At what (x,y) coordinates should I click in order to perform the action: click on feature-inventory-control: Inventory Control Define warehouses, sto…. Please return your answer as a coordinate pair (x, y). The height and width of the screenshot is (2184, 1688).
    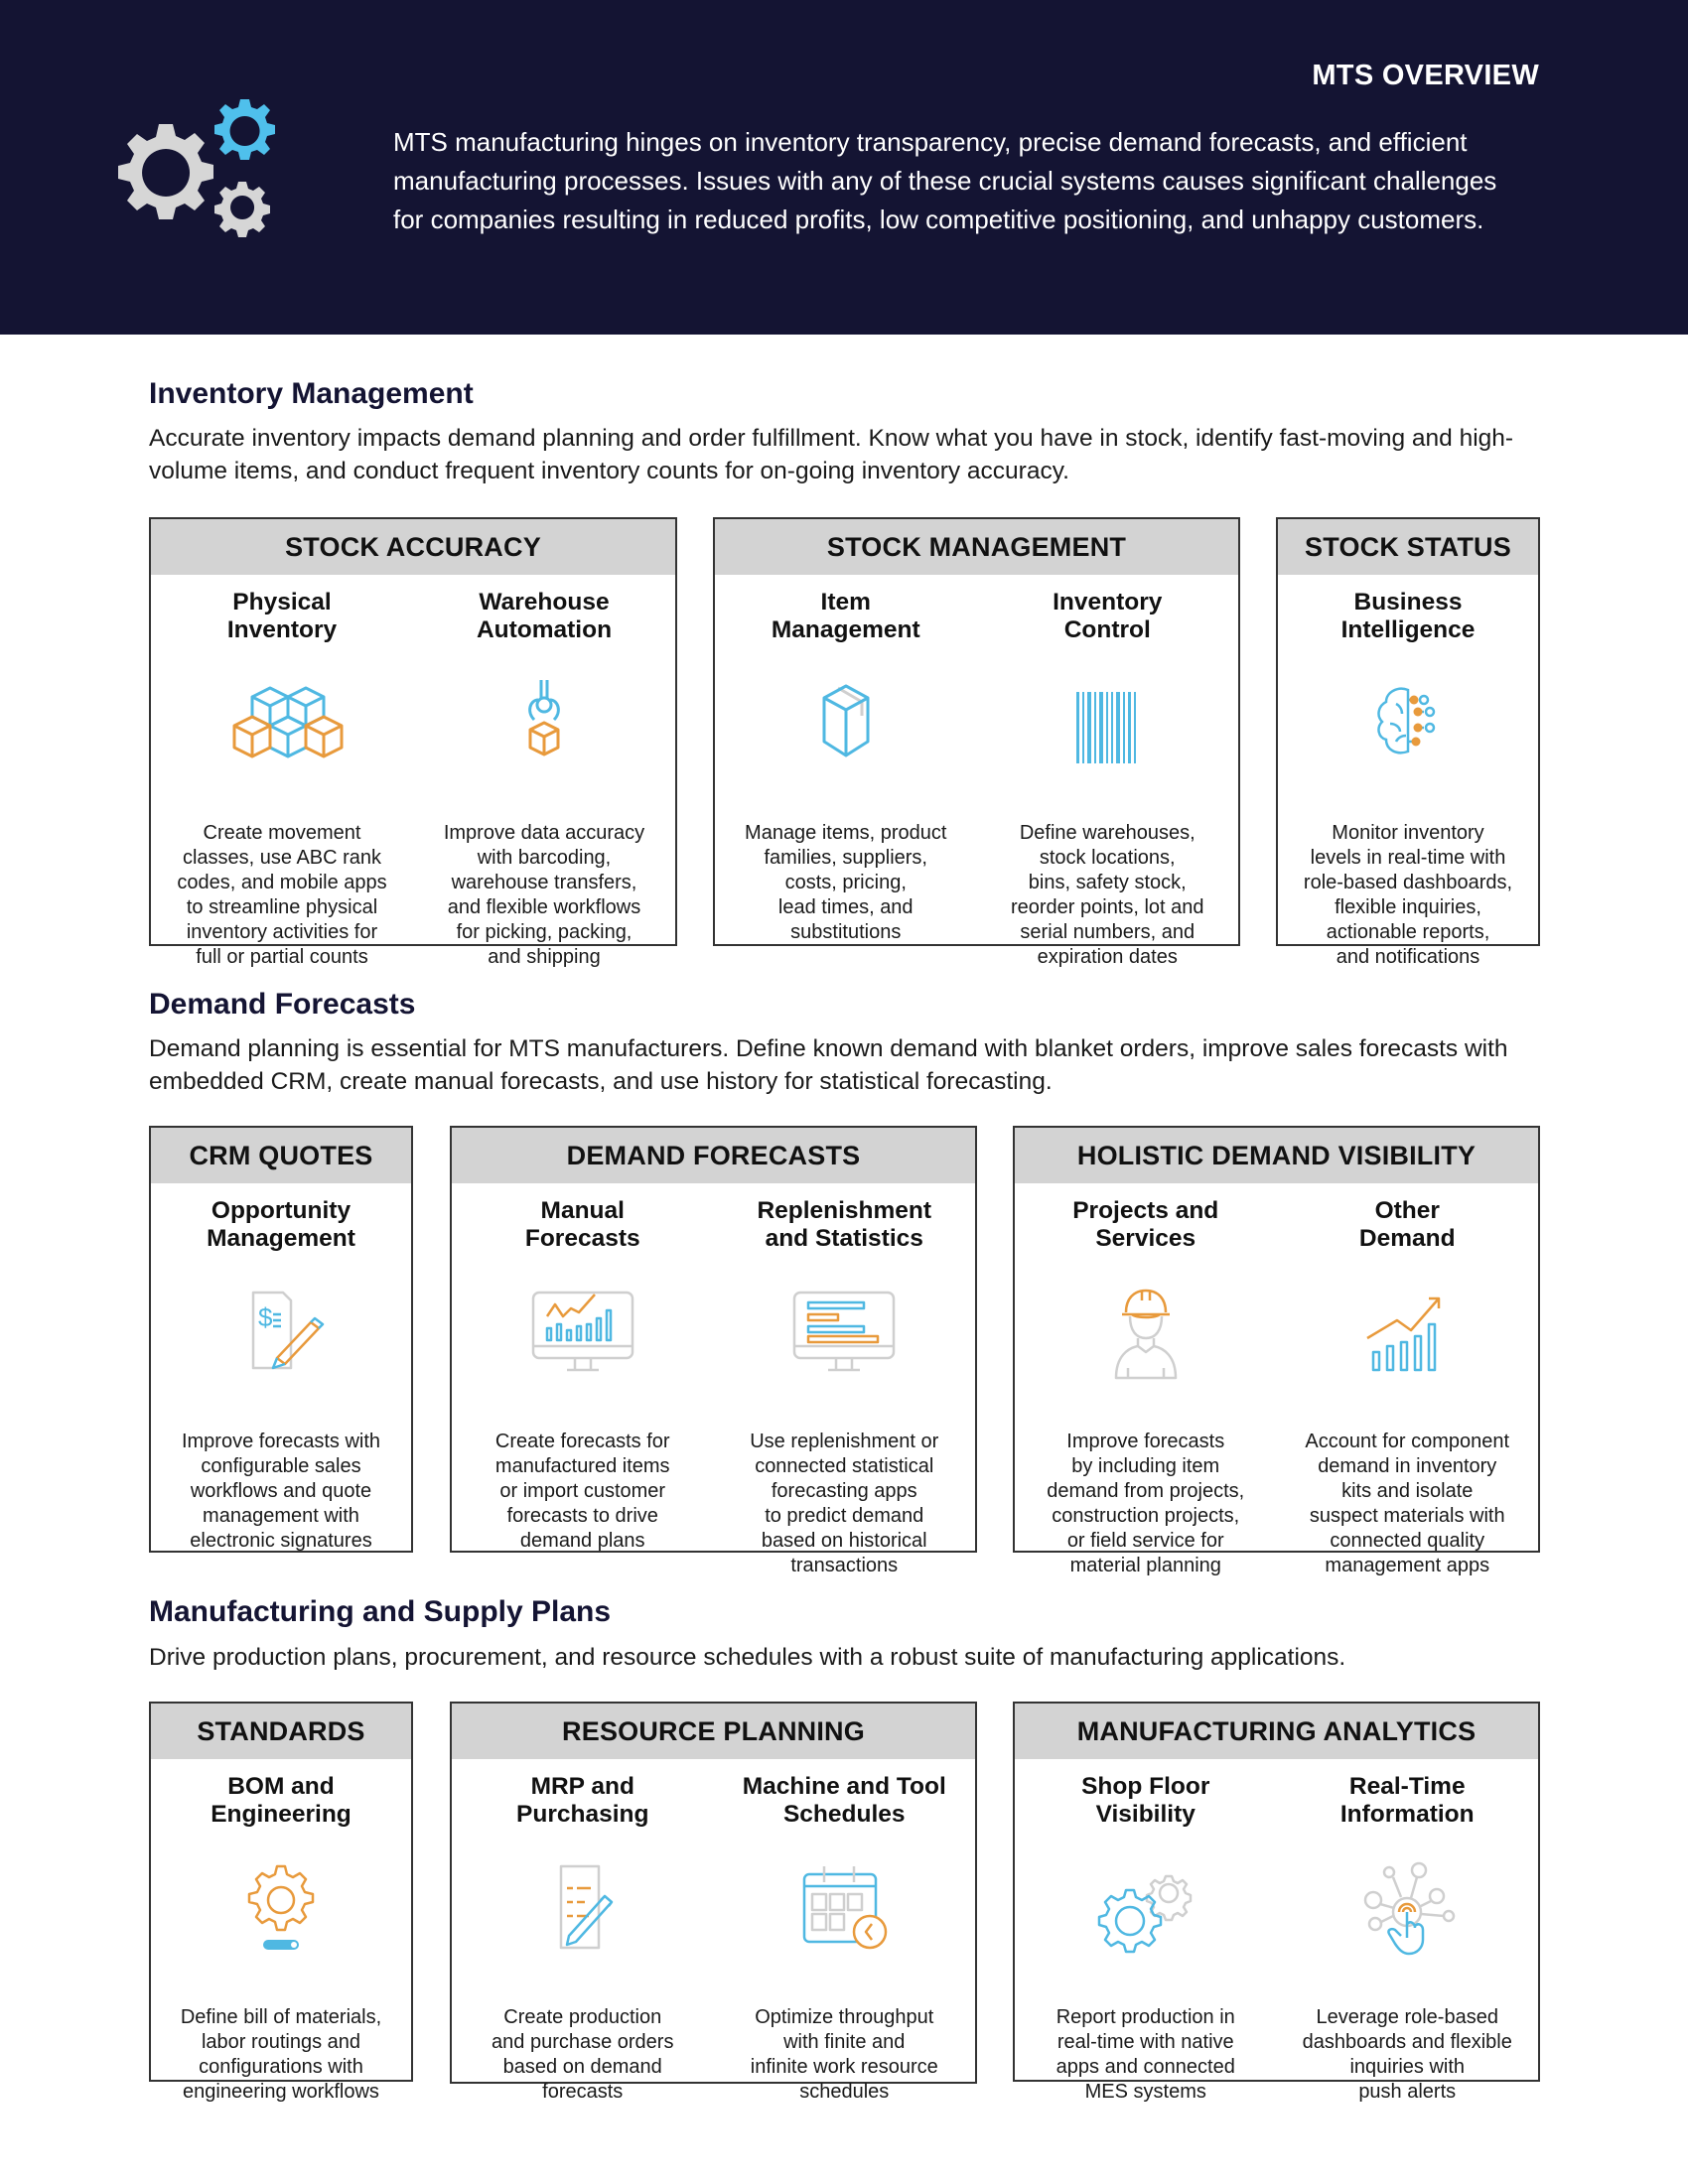
    Looking at the image, I should click on (1108, 772).